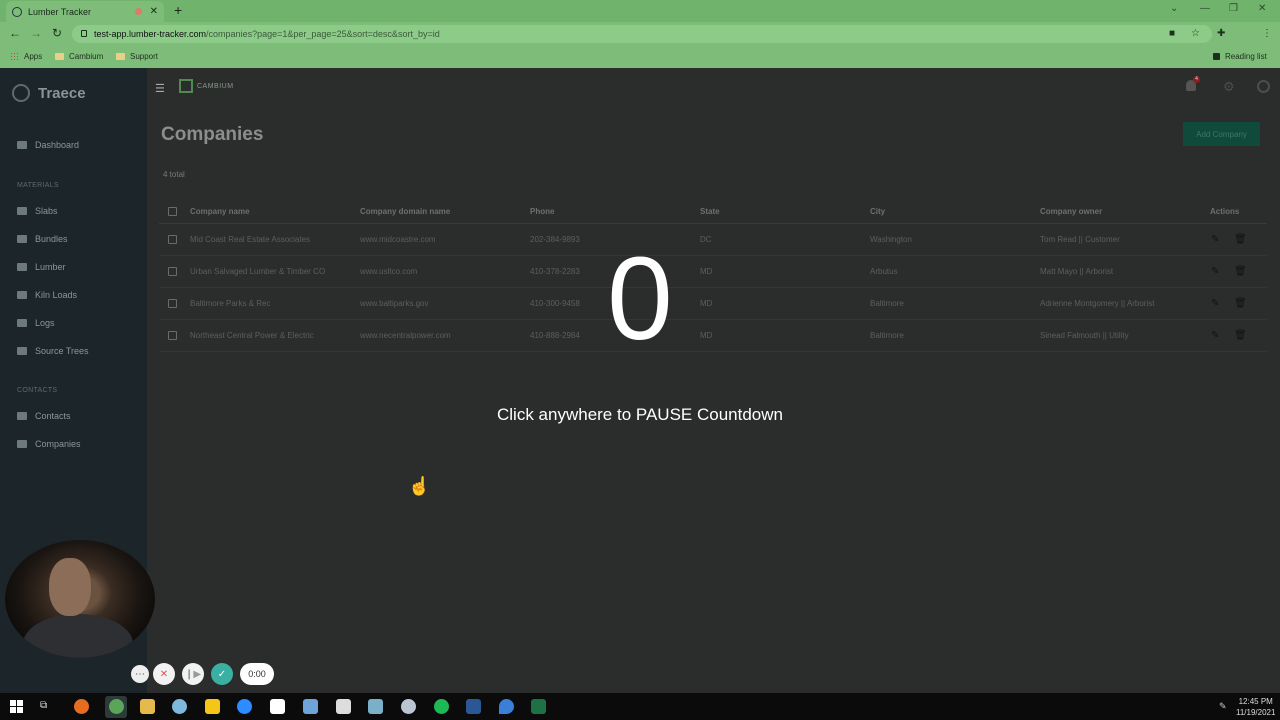  What do you see at coordinates (47, 295) in the screenshot?
I see `sidebar-item-kiln-loads: Kiln Loads` at bounding box center [47, 295].